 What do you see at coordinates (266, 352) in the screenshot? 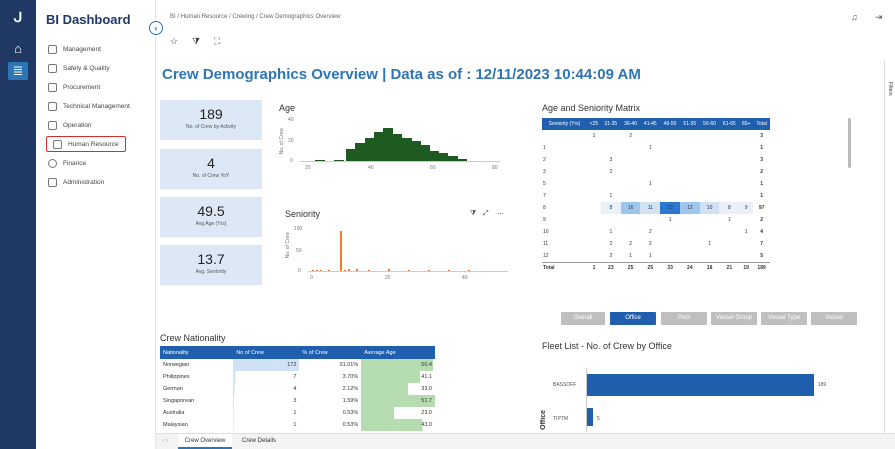
I see `nationality-header-cell: No of Crew` at bounding box center [266, 352].